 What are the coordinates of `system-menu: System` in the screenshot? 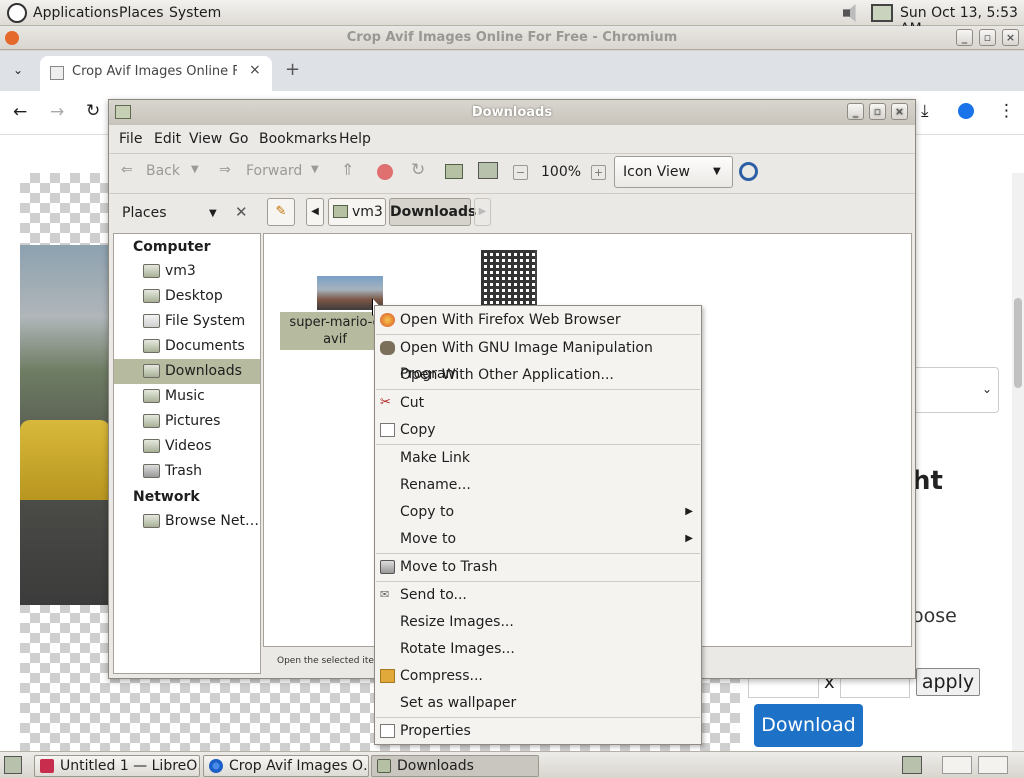 It's located at (195, 13).